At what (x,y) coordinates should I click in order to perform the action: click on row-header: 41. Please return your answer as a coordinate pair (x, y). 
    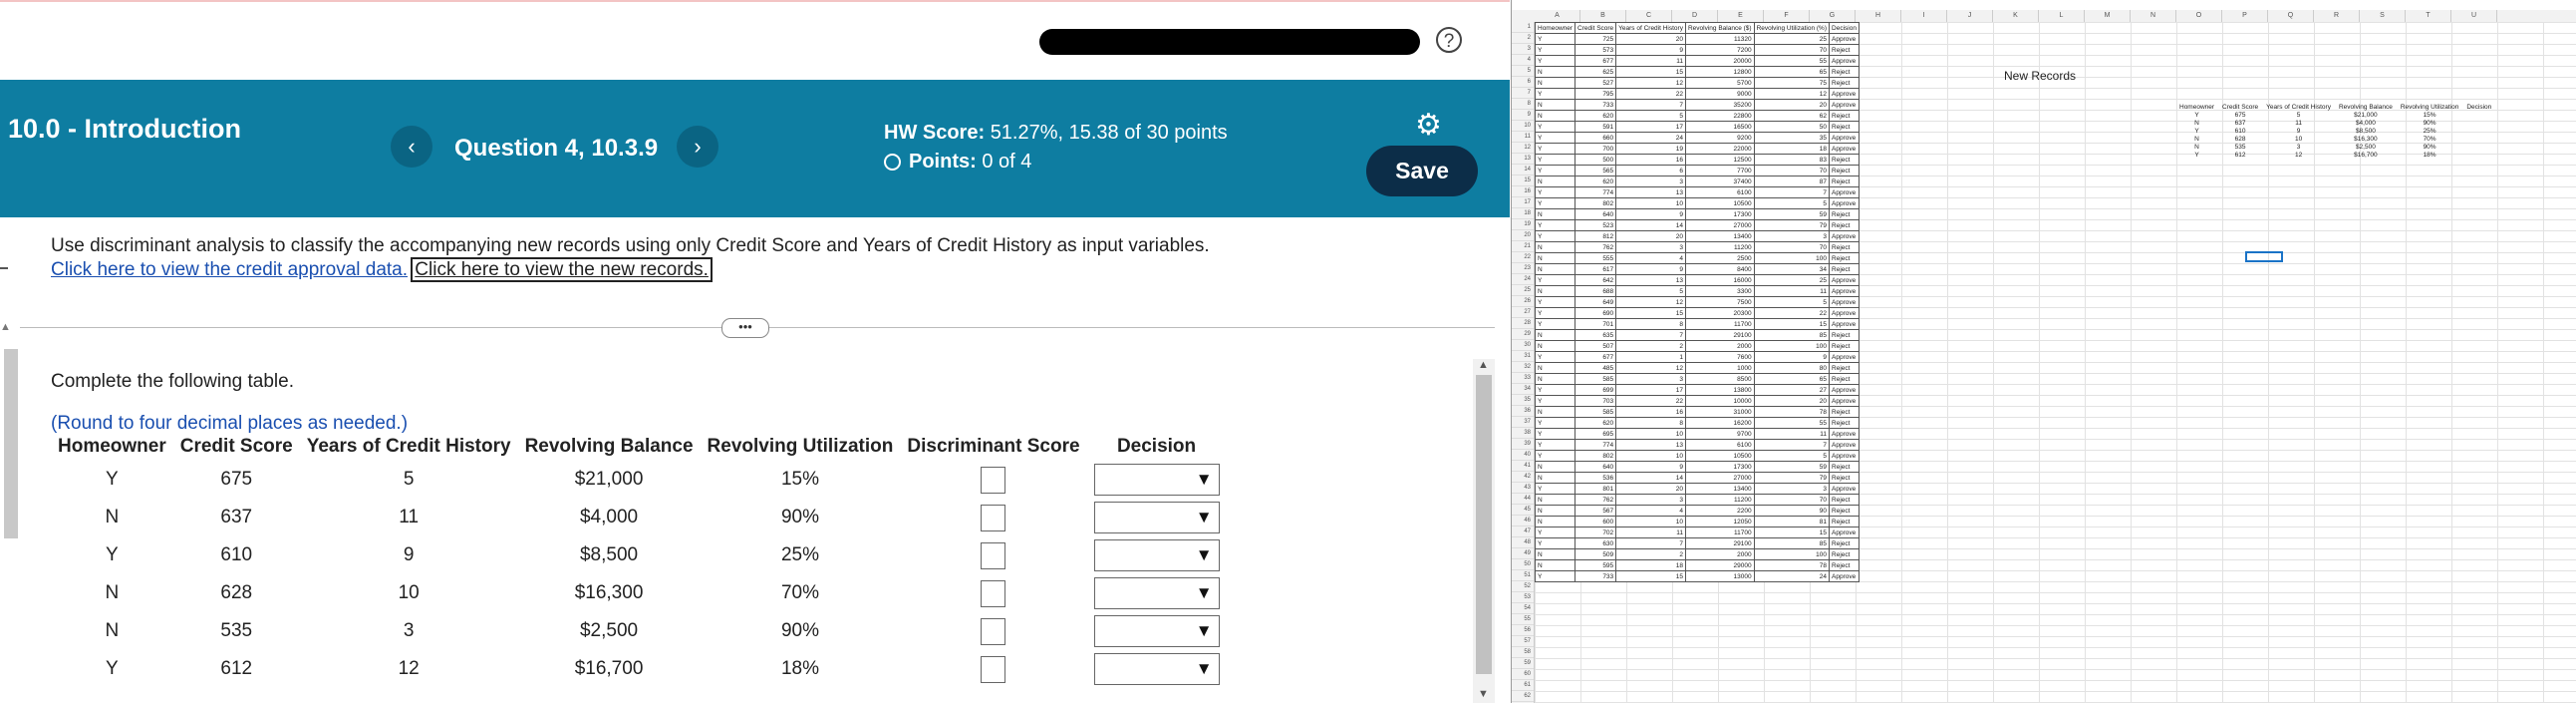
    Looking at the image, I should click on (1523, 466).